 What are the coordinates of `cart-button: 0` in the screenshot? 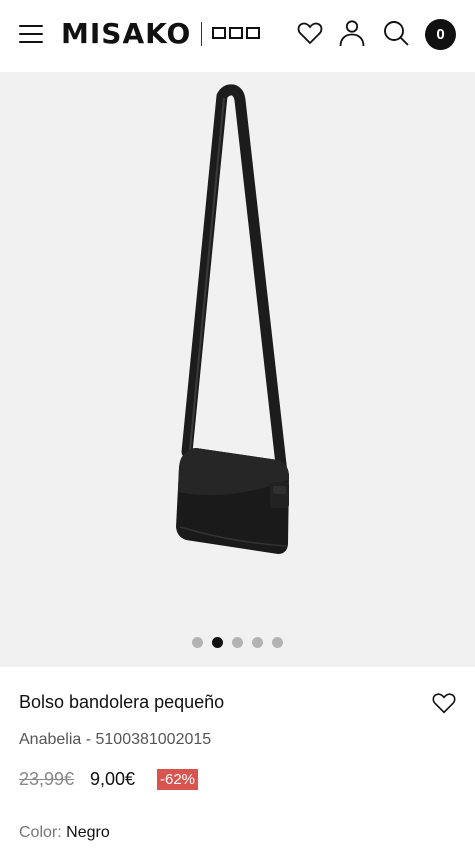 It's located at (440, 34).